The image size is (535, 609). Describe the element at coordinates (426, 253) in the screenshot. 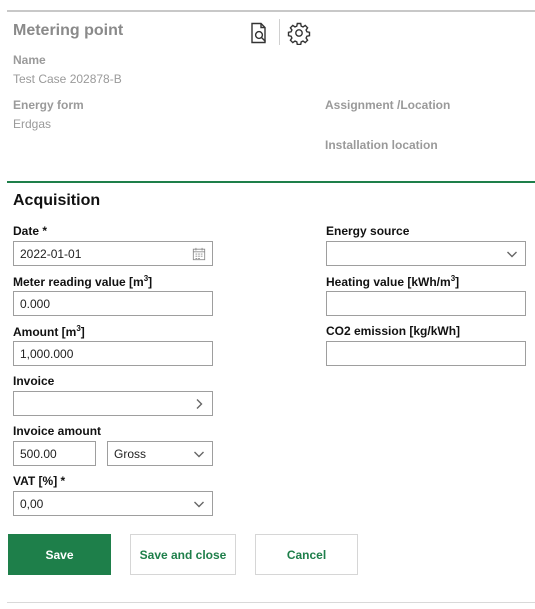

I see `energy-source-select` at that location.